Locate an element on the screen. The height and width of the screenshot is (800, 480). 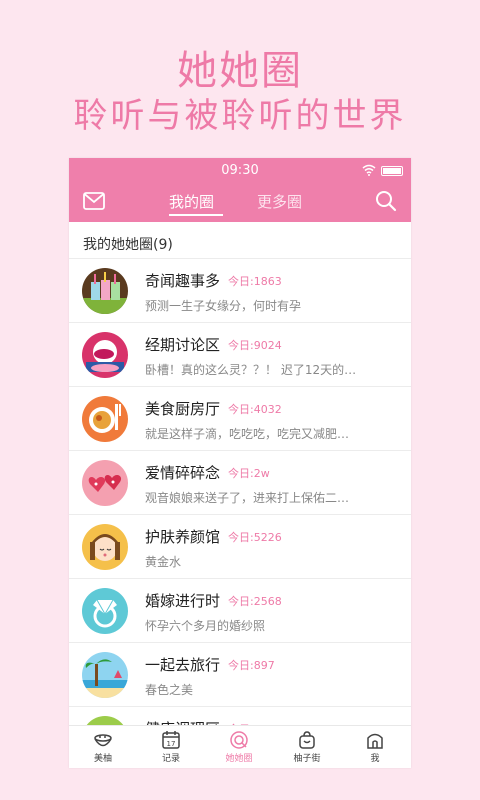
wifi-icon is located at coordinates (369, 170).